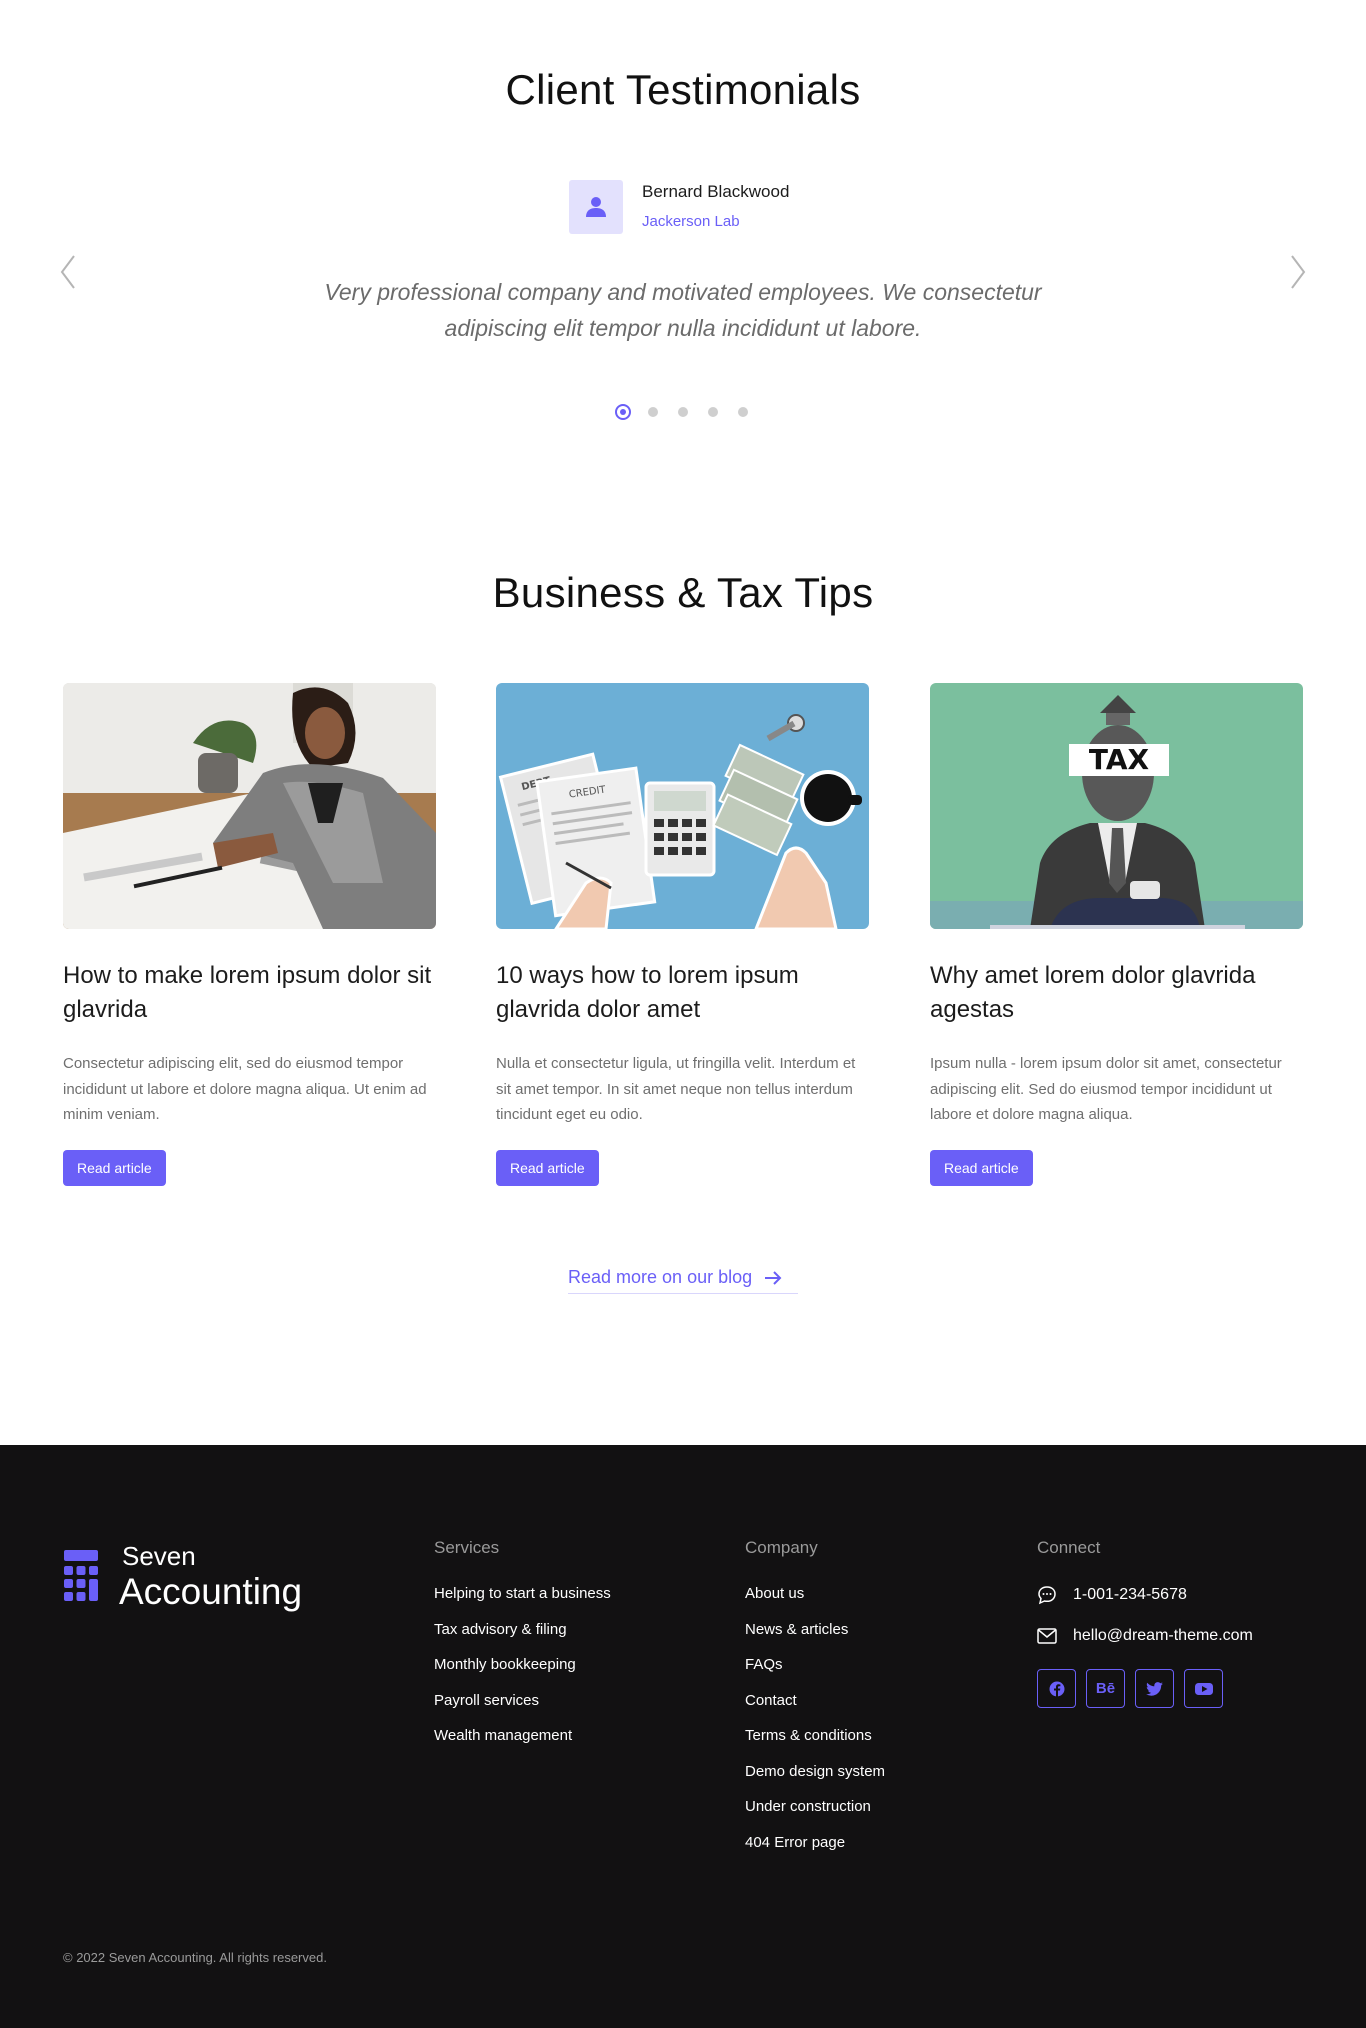  I want to click on footer-link: About us, so click(815, 1594).